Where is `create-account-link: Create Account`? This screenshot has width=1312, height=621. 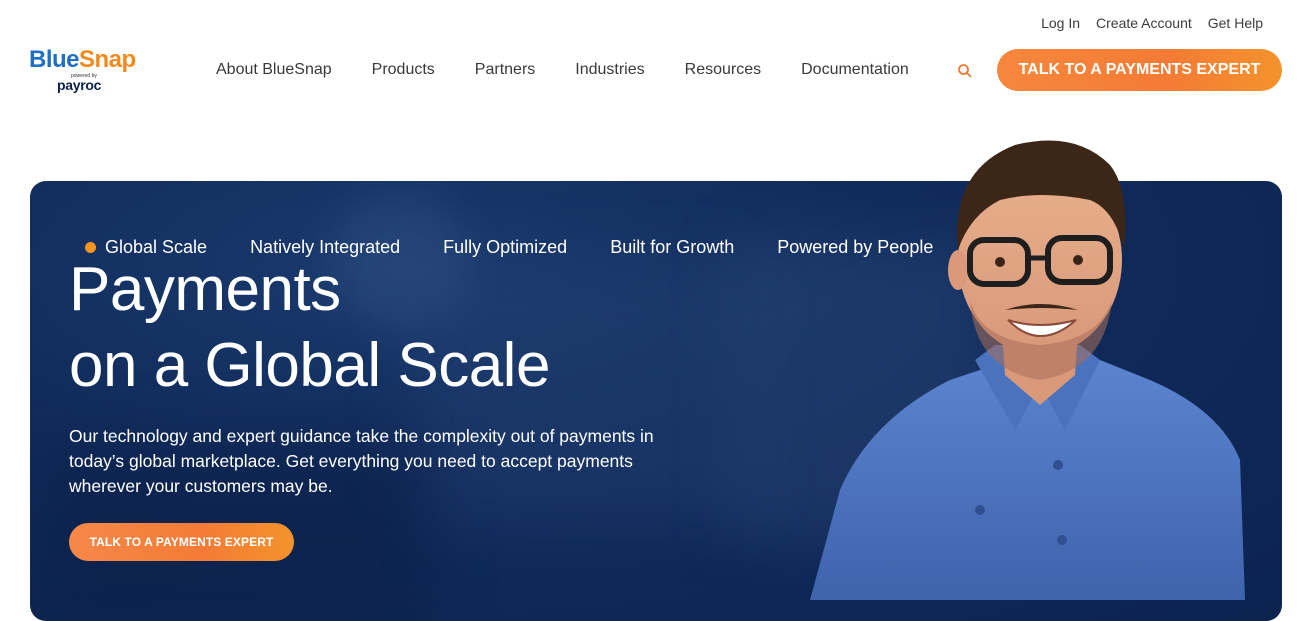 create-account-link: Create Account is located at coordinates (1144, 23).